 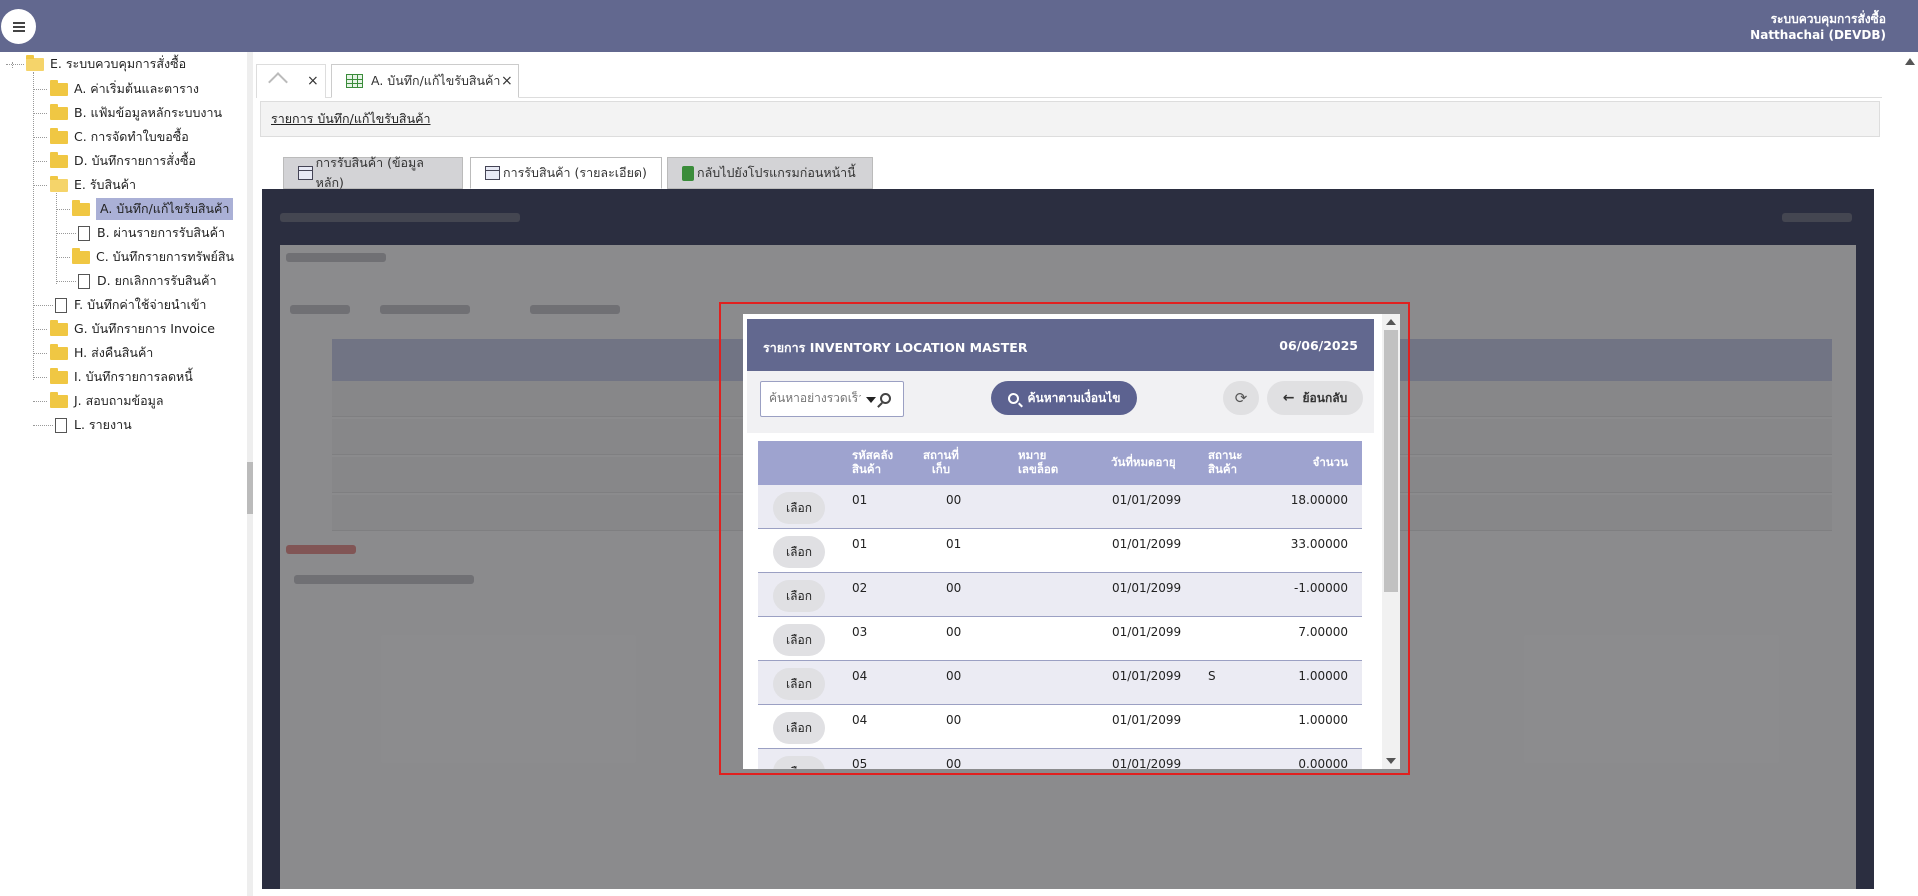 I want to click on system-name: ระบบควบคุมการสั่งซื้อ, so click(x=1828, y=19).